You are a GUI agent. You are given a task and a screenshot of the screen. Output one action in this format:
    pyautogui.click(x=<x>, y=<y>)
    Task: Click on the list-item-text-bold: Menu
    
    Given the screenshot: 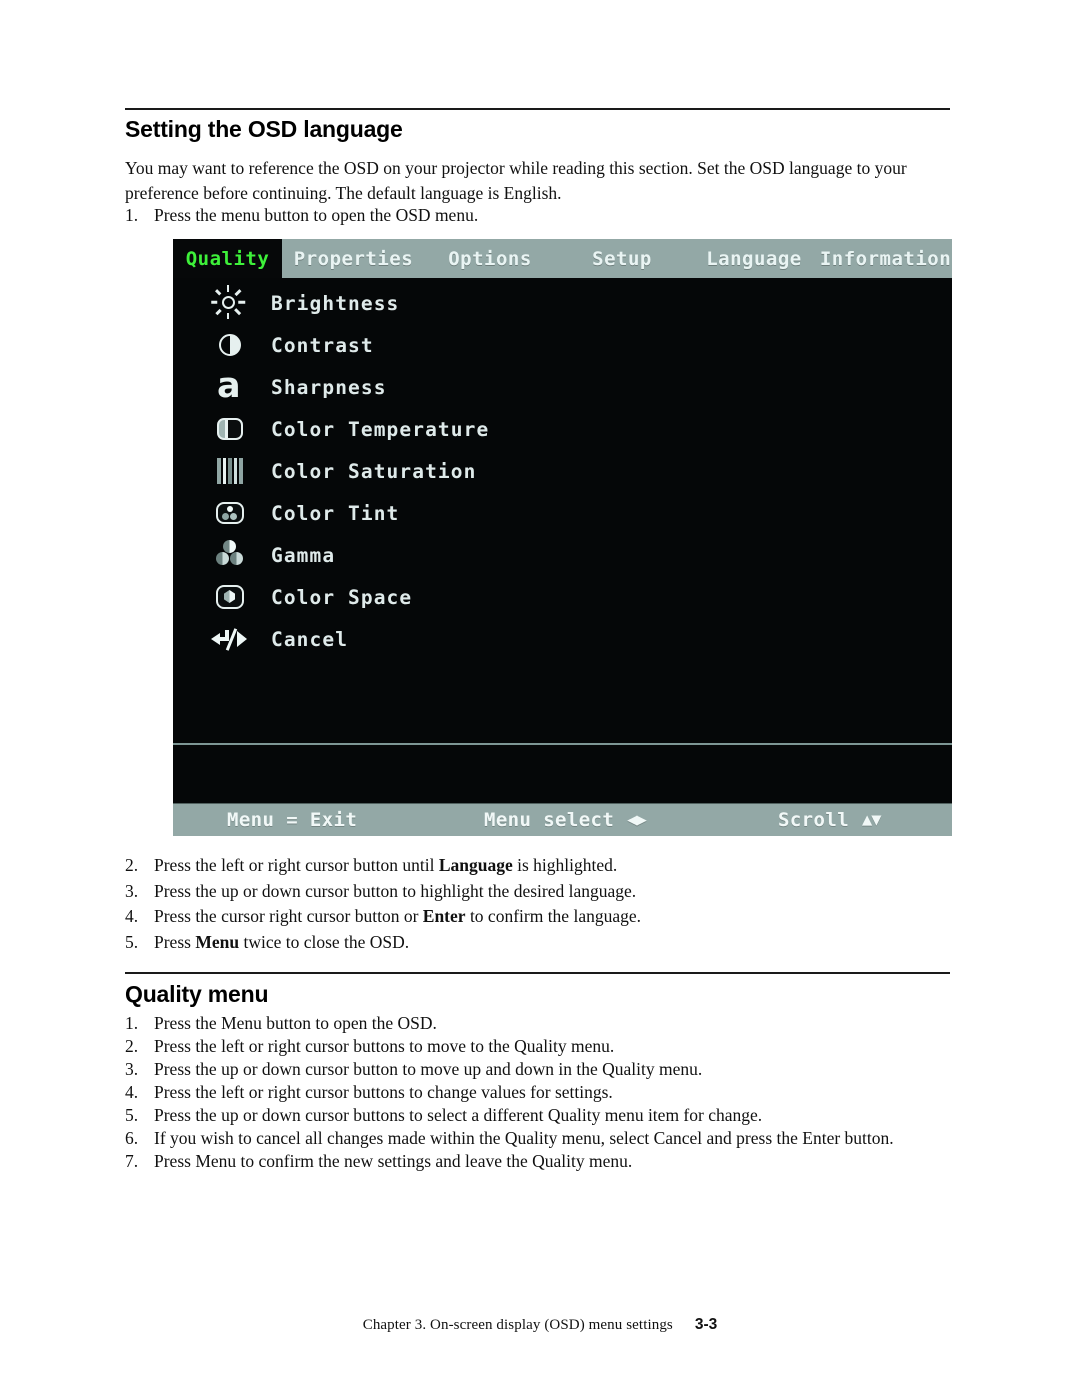 What is the action you would take?
    pyautogui.click(x=217, y=941)
    